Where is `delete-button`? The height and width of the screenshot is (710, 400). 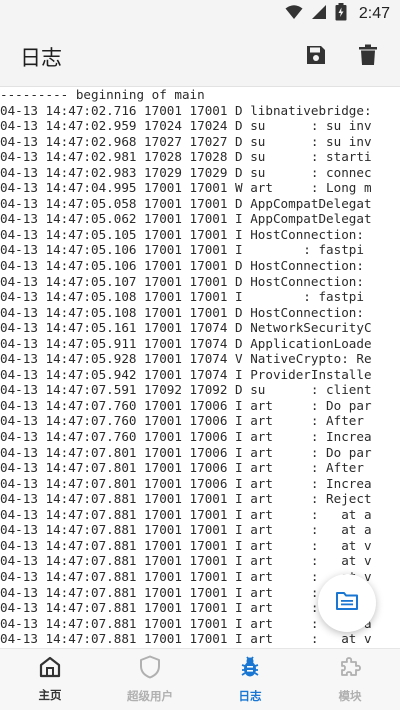 delete-button is located at coordinates (368, 57).